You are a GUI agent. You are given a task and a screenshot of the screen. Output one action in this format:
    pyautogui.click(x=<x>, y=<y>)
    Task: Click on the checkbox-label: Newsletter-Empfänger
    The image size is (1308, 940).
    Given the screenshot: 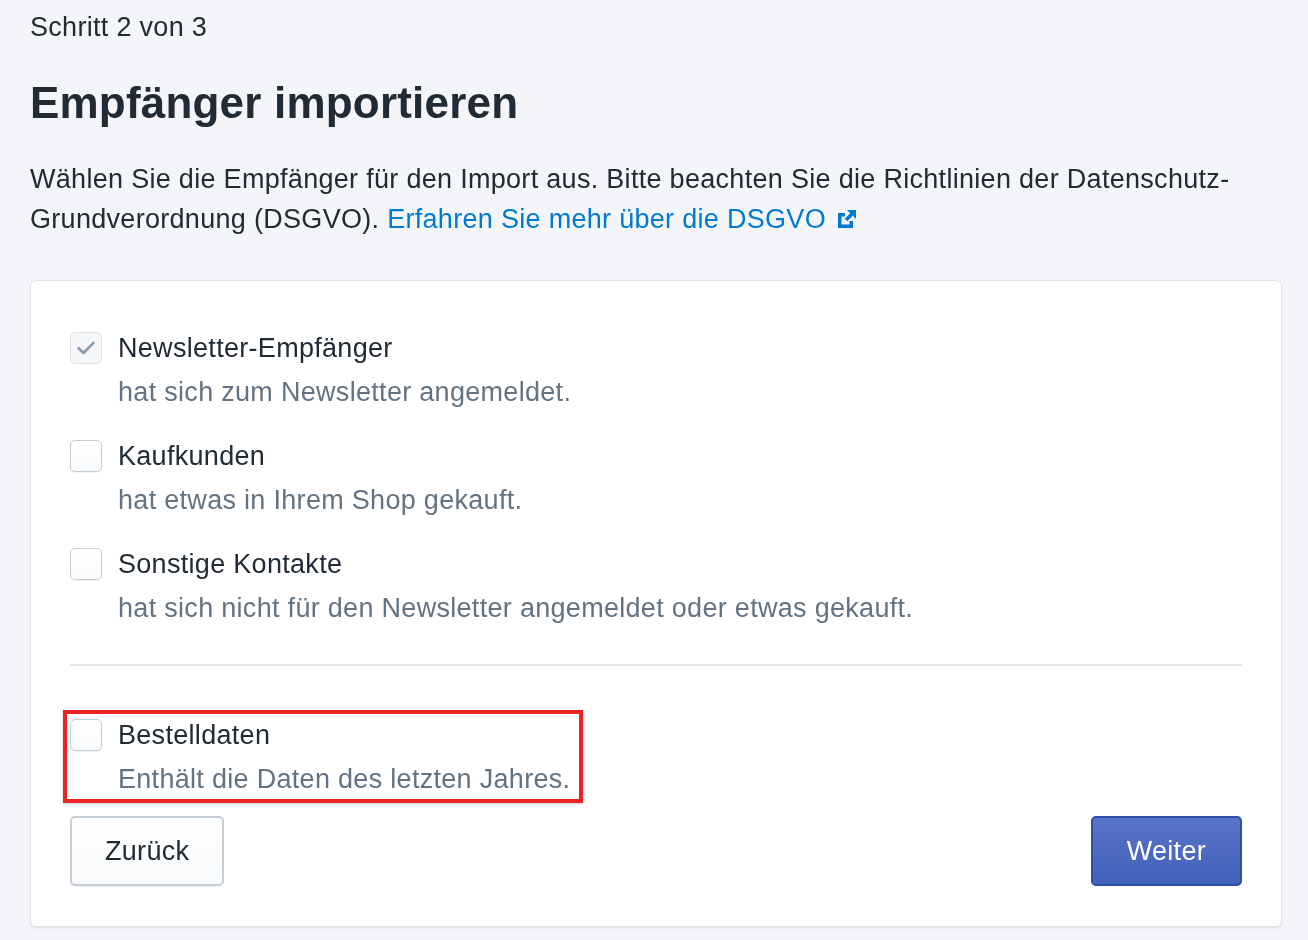 What is the action you would take?
    pyautogui.click(x=256, y=348)
    